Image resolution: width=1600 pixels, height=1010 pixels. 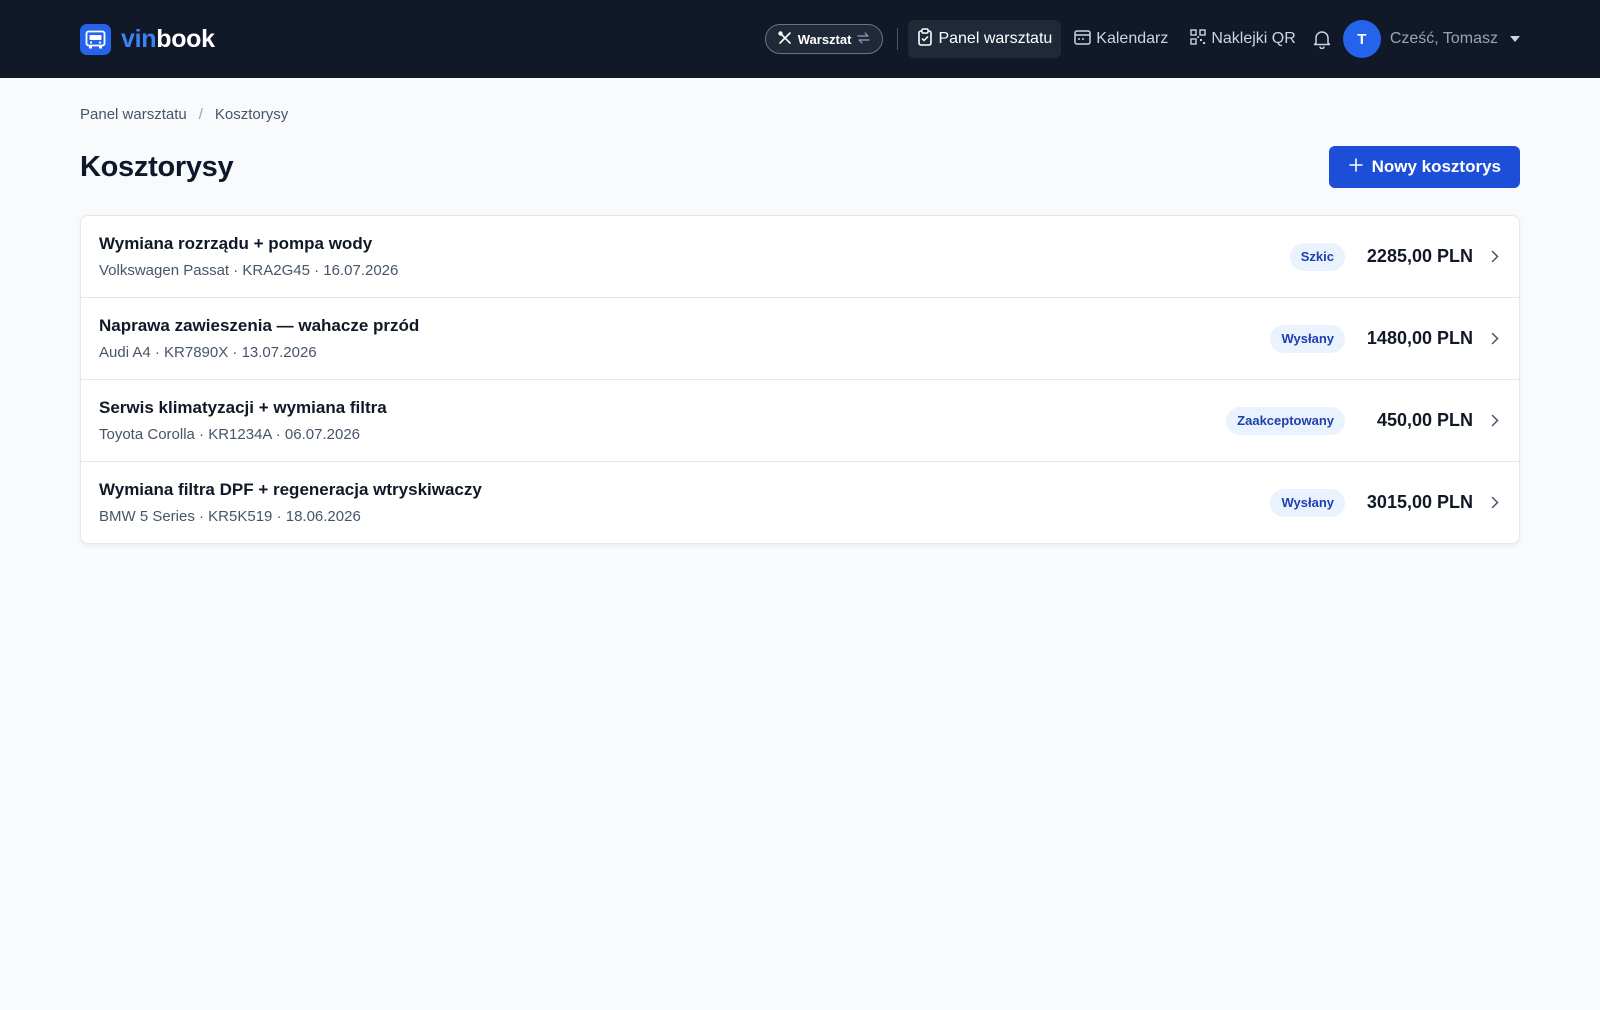 What do you see at coordinates (251, 114) in the screenshot?
I see `breadcrumb-current: Kosztorysy` at bounding box center [251, 114].